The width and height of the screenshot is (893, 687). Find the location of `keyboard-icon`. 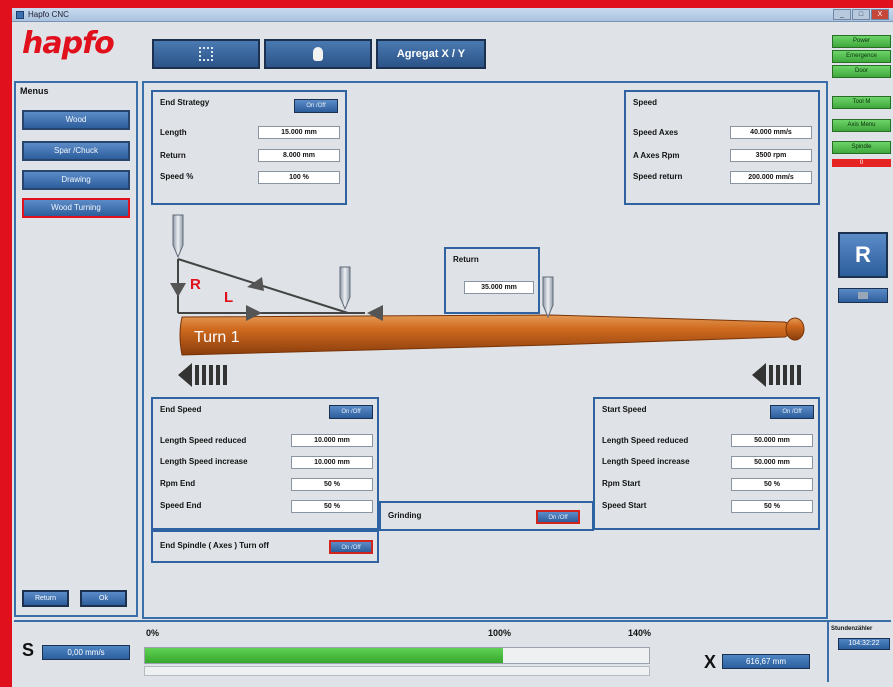

keyboard-icon is located at coordinates (863, 295).